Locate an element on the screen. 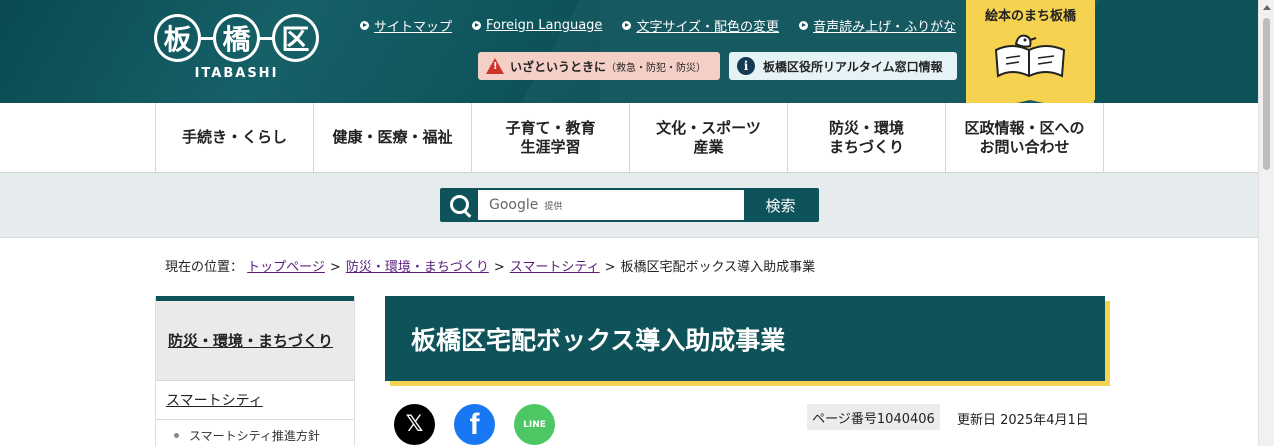  emergency-sub: （救急・防犯・防災） is located at coordinates (656, 68).